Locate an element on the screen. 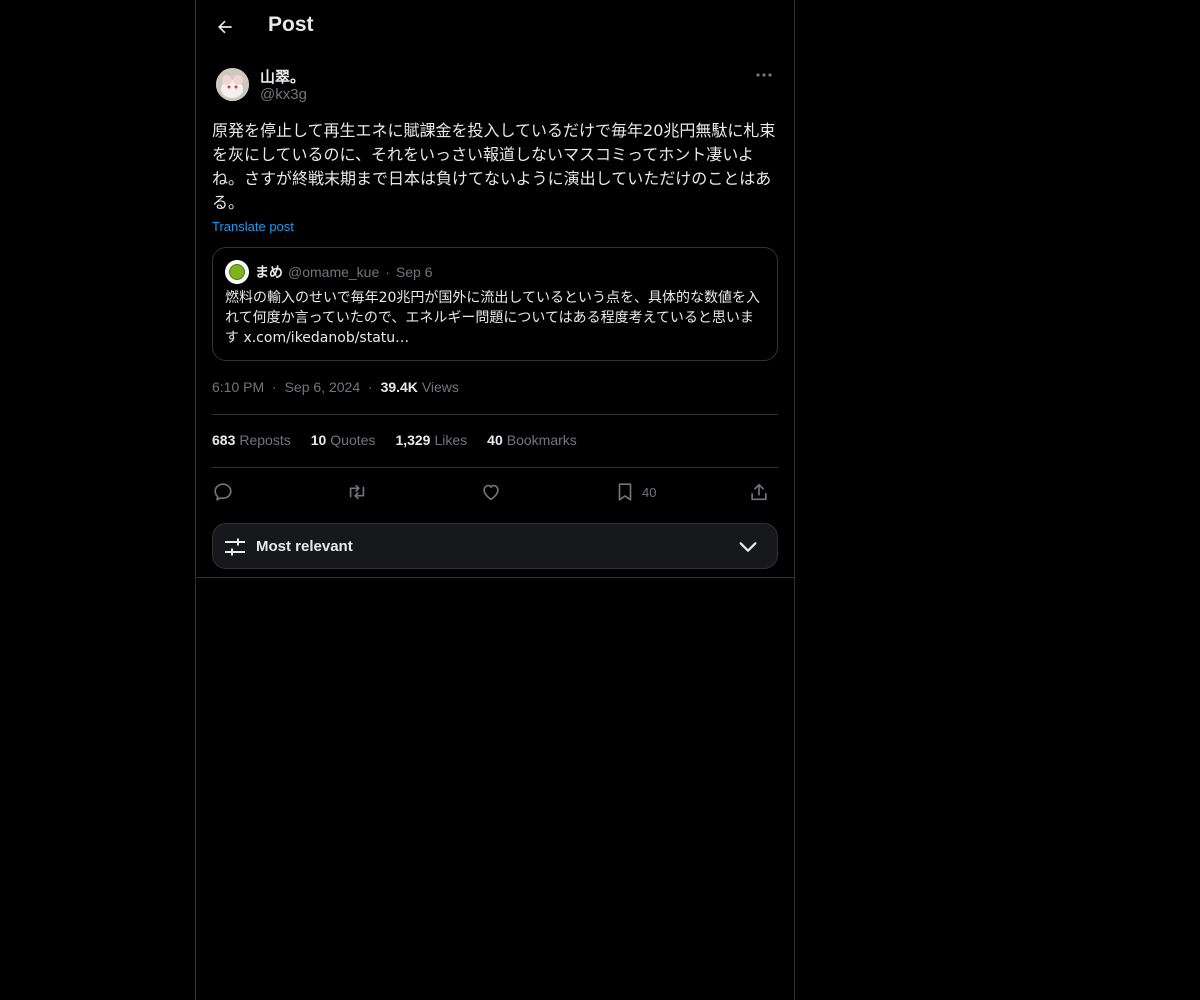  repost-button is located at coordinates (357, 492).